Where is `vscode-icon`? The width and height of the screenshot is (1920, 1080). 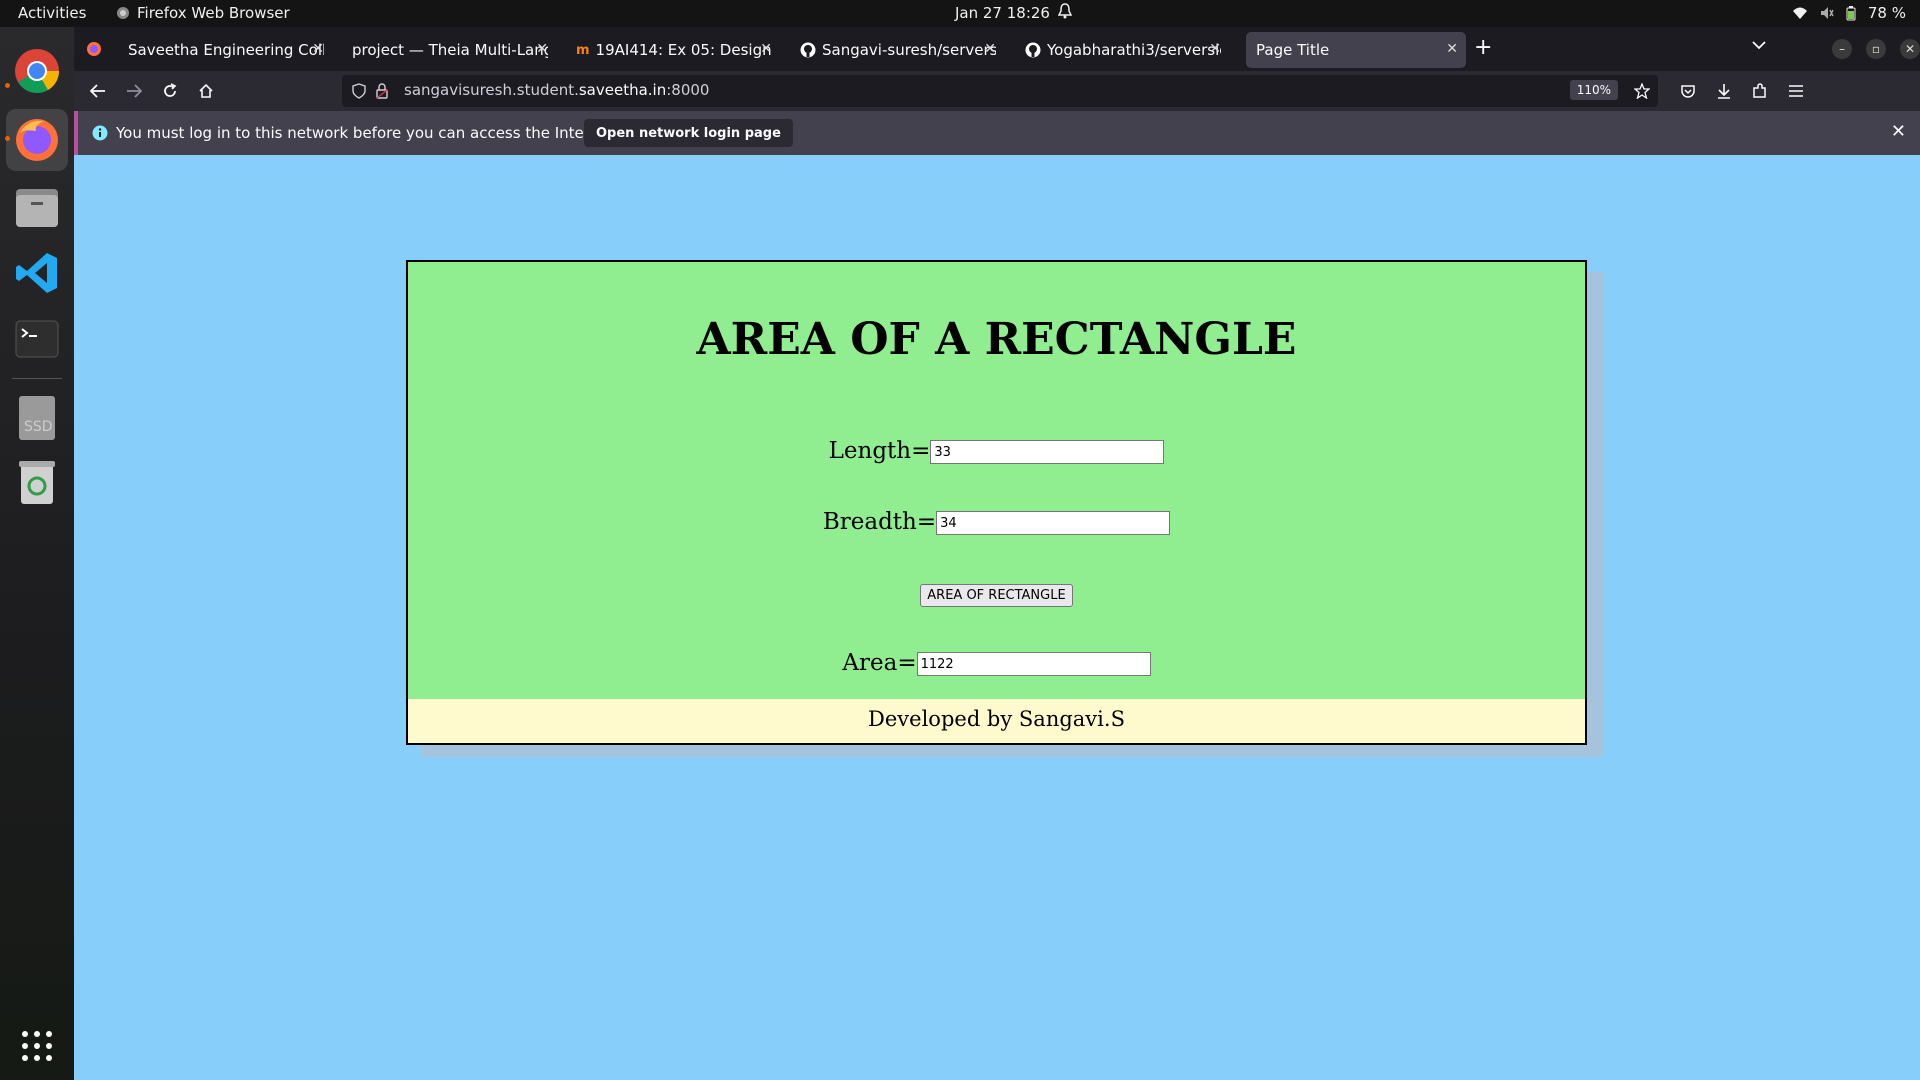 vscode-icon is located at coordinates (36, 273).